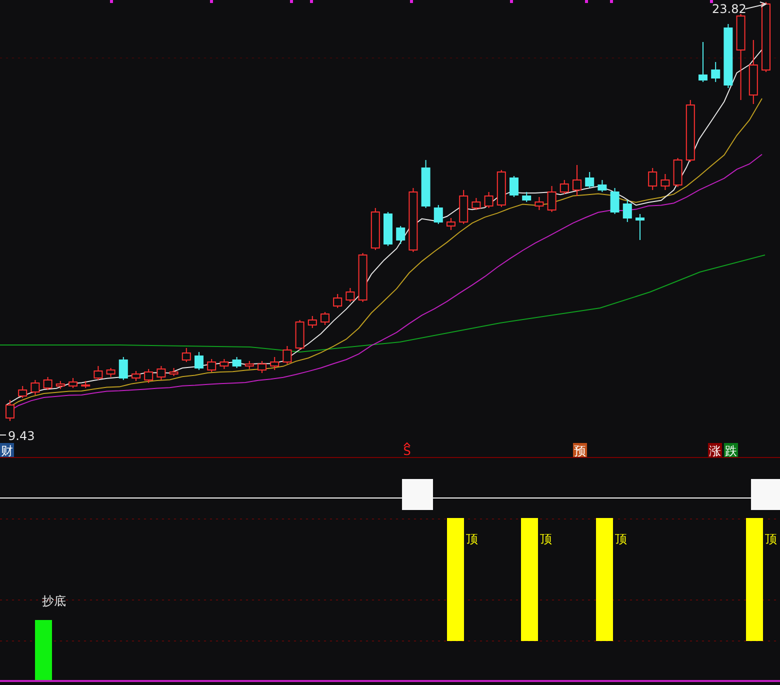 This screenshot has height=685, width=780. Describe the element at coordinates (7, 450) in the screenshot. I see `event-marker: 财` at that location.